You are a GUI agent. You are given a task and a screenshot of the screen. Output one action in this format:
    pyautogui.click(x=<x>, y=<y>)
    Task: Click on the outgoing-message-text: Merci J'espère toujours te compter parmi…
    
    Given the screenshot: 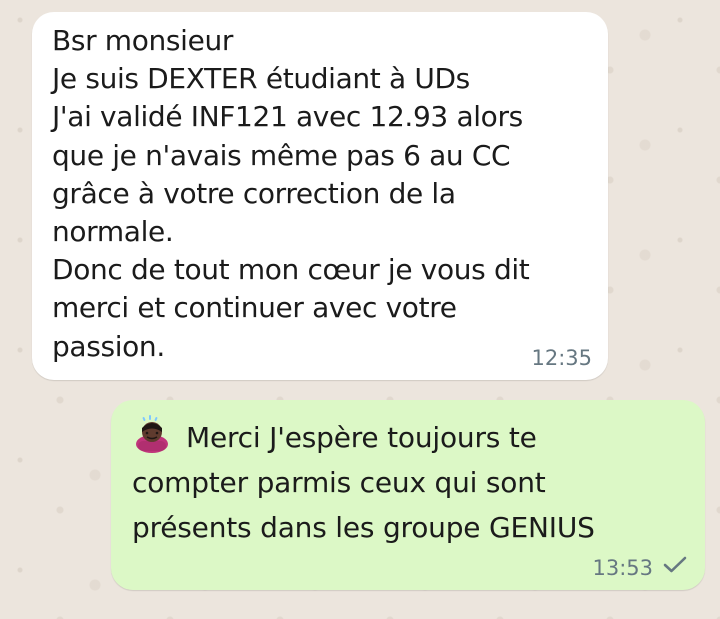 What is the action you would take?
    pyautogui.click(x=363, y=482)
    